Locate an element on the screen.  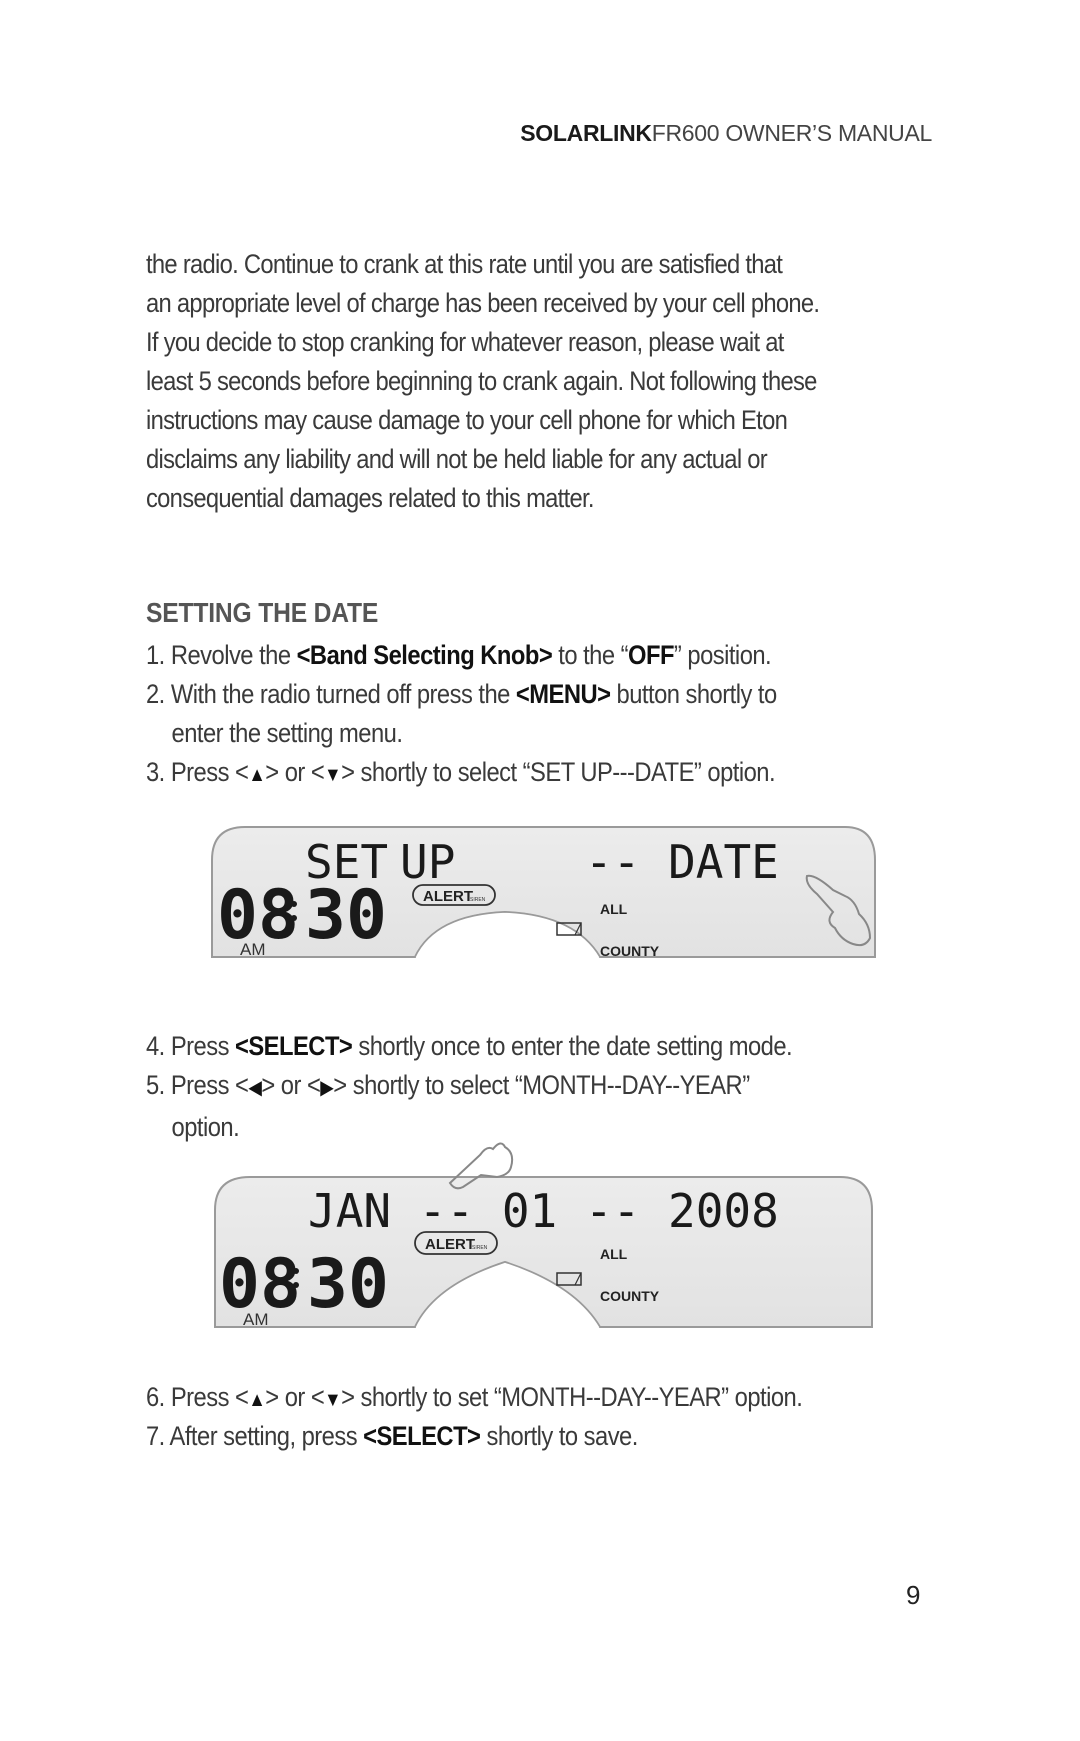
lcd-date-line: JAN -- 01 -- 2008 is located at coordinates (543, 1211).